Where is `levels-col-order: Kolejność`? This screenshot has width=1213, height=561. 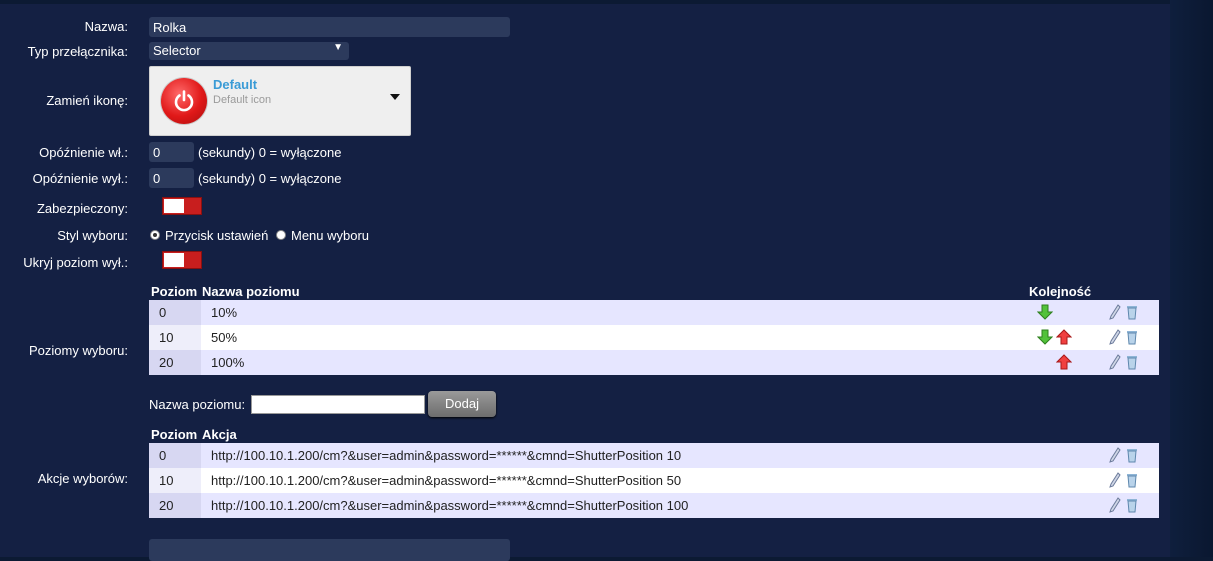
levels-col-order: Kolejność is located at coordinates (1060, 291).